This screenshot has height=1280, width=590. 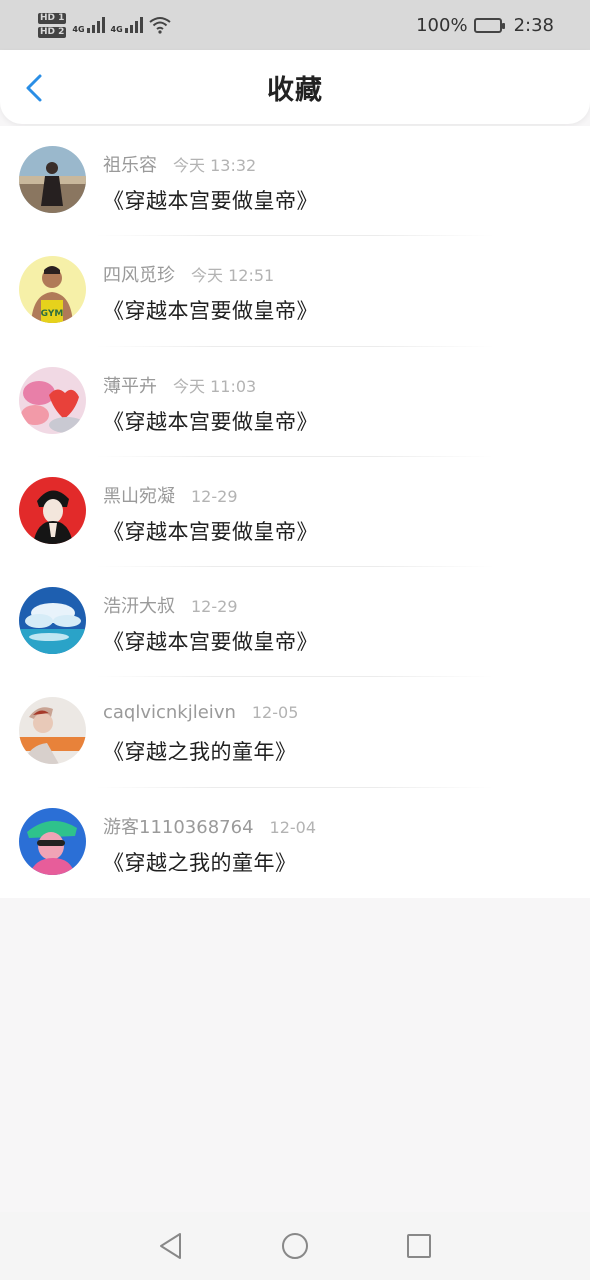 What do you see at coordinates (130, 165) in the screenshot?
I see `user-name: 祖乐容` at bounding box center [130, 165].